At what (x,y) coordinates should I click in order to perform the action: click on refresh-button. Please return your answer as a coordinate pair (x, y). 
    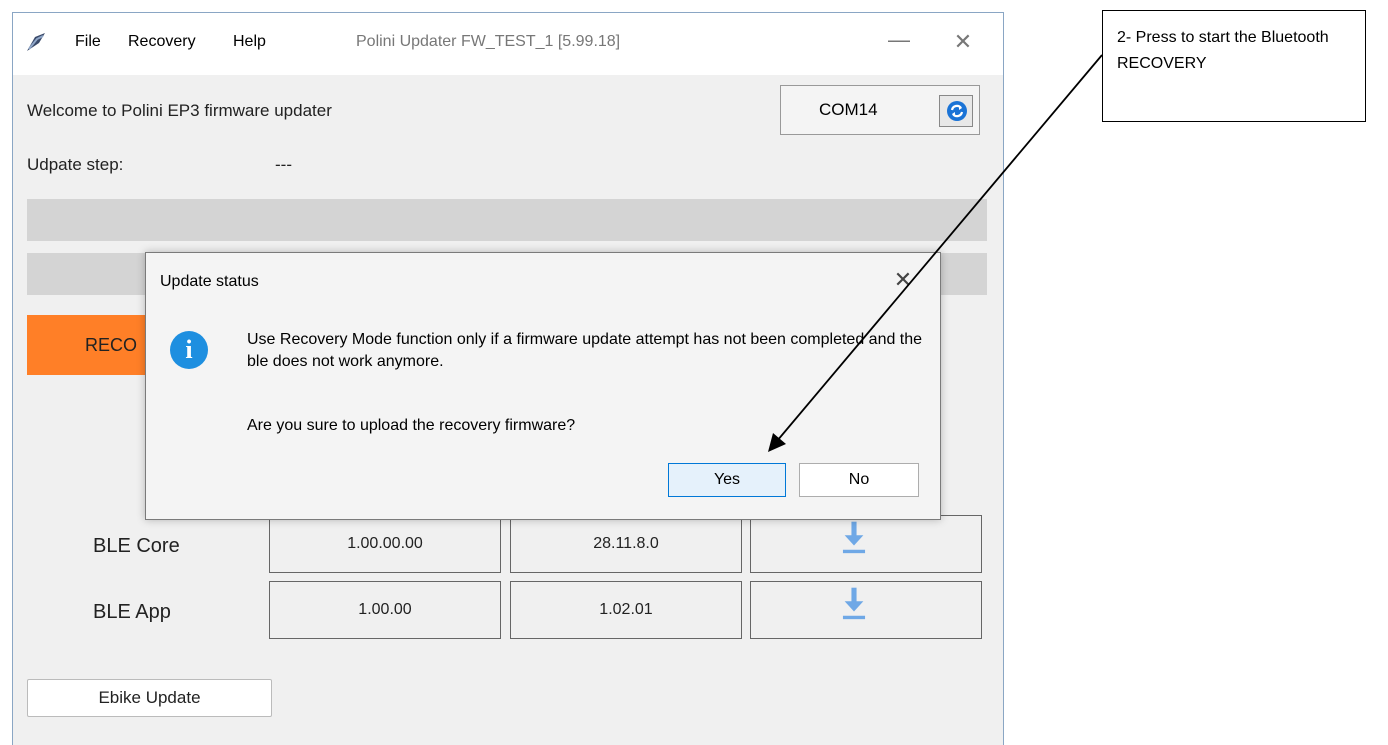
    Looking at the image, I should click on (956, 111).